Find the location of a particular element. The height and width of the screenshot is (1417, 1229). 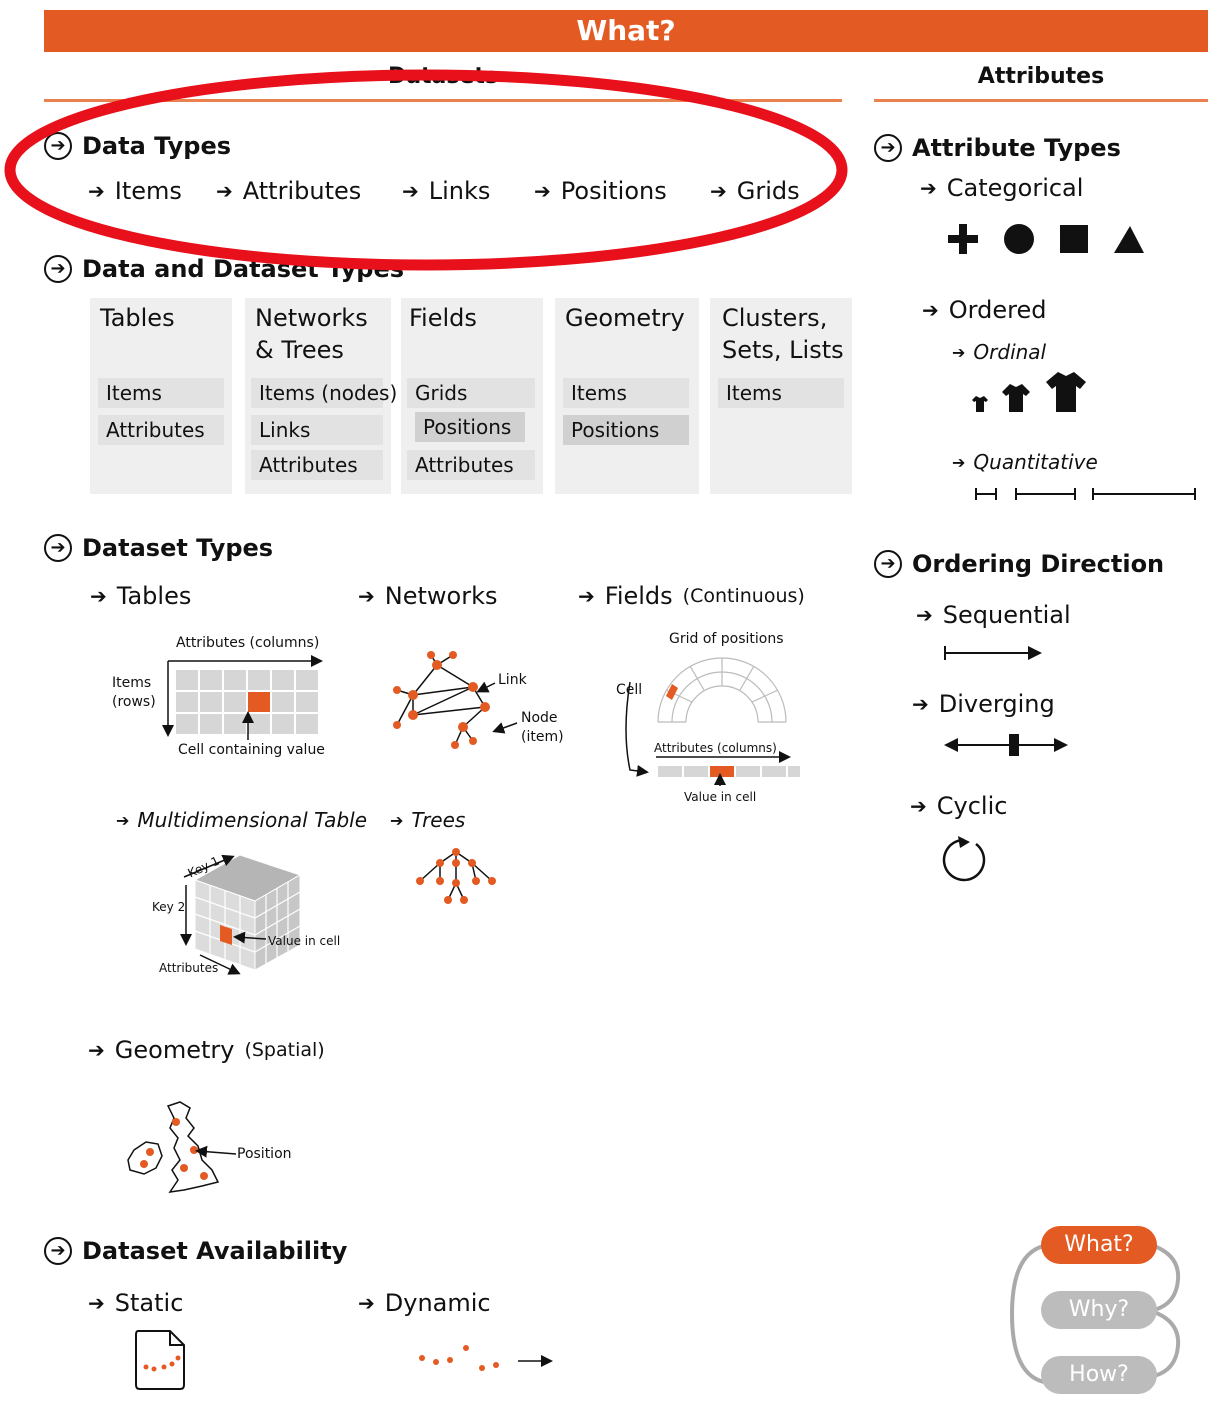

box-clusters: Clusters, Sets, Lists Items is located at coordinates (781, 396).